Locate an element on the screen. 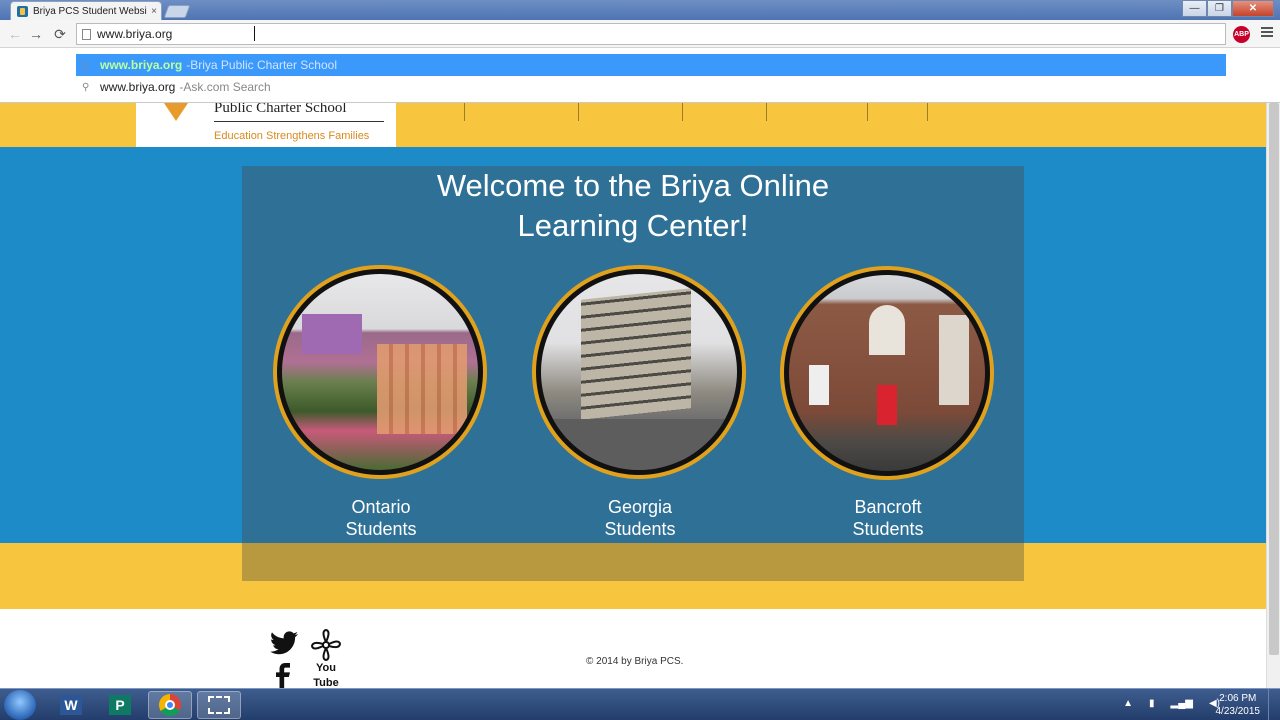 Image resolution: width=1280 pixels, height=720 pixels. forward-arrow-icon: → is located at coordinates (36, 34).